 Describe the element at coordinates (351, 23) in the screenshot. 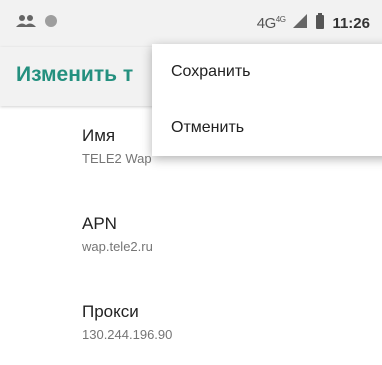

I see `status-time: 11:26` at that location.